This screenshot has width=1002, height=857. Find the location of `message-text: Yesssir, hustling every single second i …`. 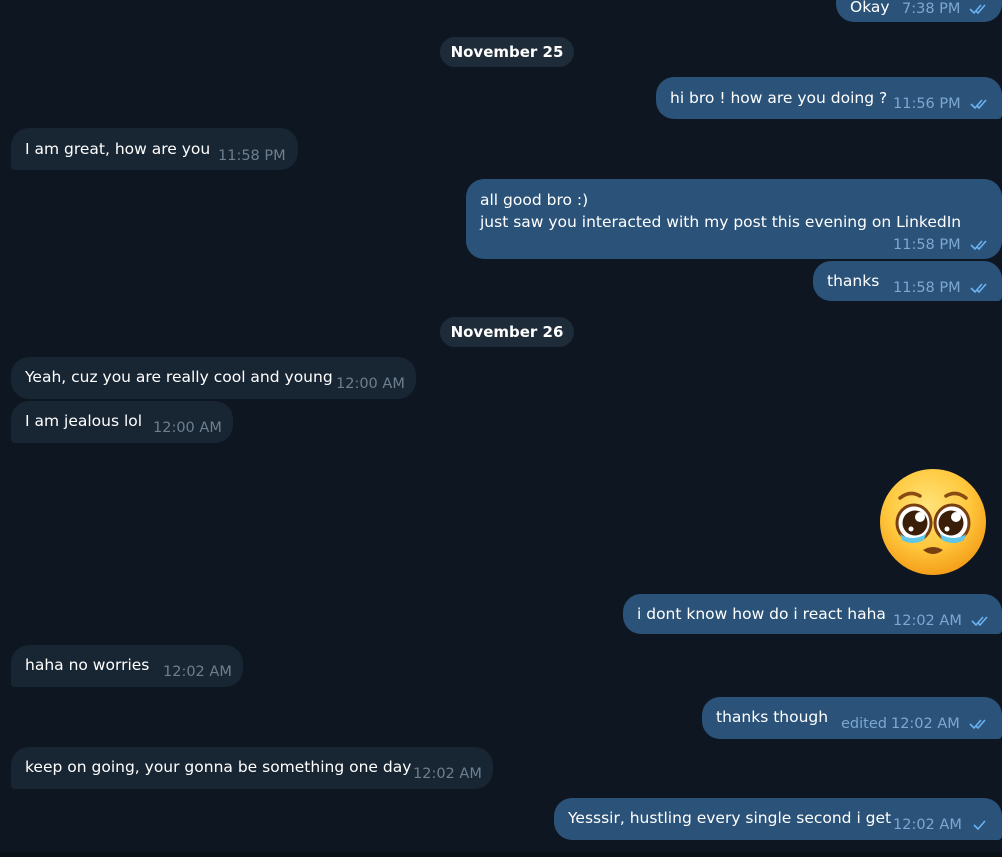

message-text: Yesssir, hustling every single second i … is located at coordinates (730, 818).